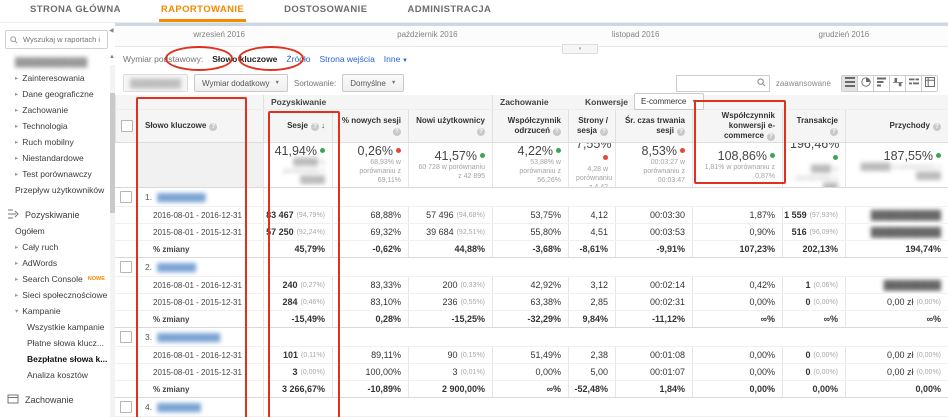  What do you see at coordinates (594, 176) in the screenshot?
I see `summary-comparison-text: 4,28 w porównaniu z 4,42` at bounding box center [594, 176].